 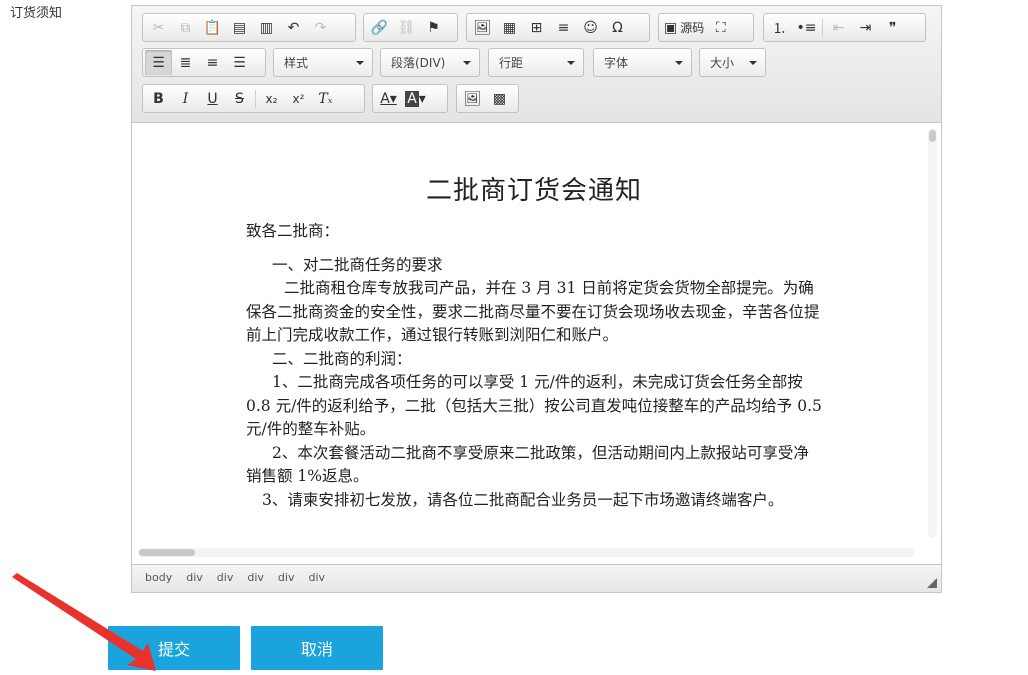 I want to click on flash-icon: ▦, so click(x=509, y=27).